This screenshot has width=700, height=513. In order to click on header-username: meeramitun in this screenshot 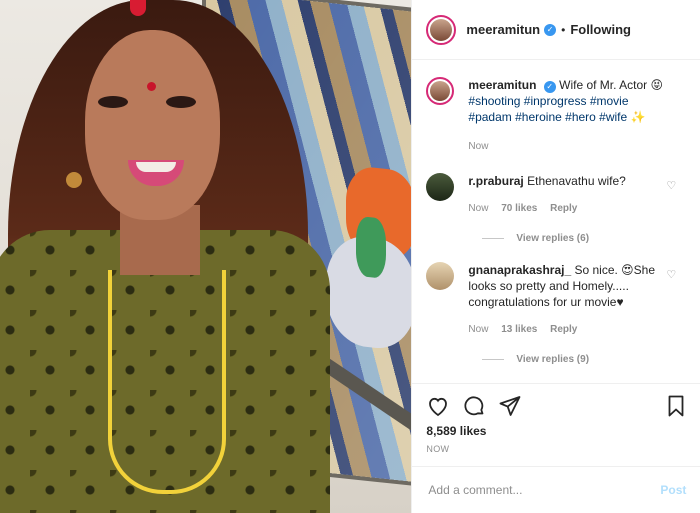, I will do `click(503, 29)`.